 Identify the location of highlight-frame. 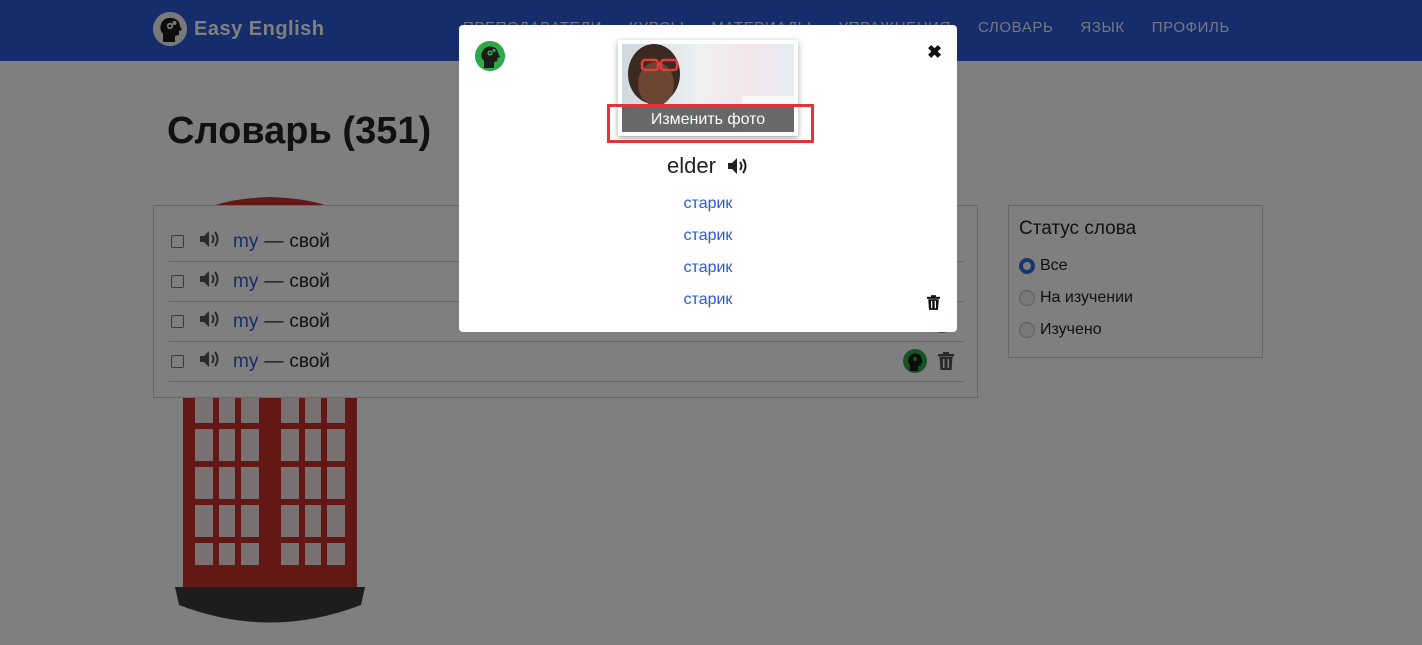
(710, 123).